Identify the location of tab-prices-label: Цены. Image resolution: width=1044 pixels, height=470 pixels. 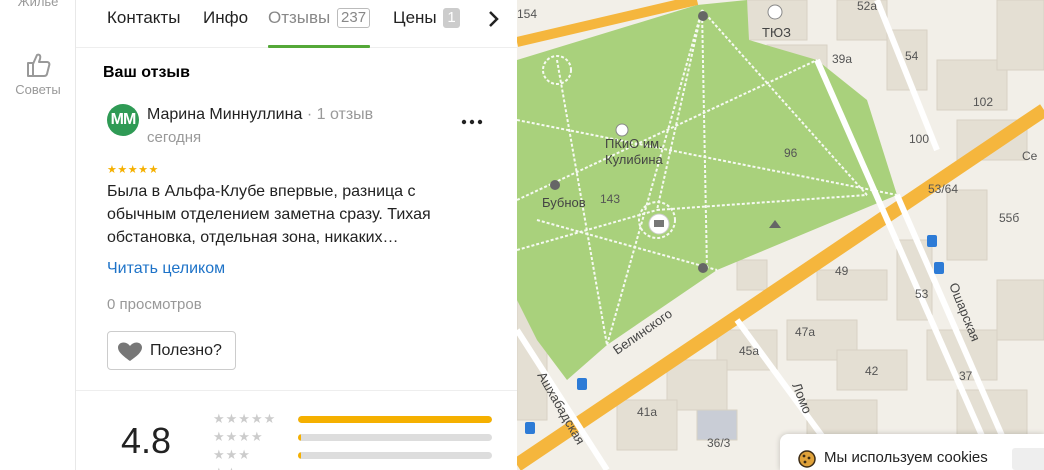
(415, 17).